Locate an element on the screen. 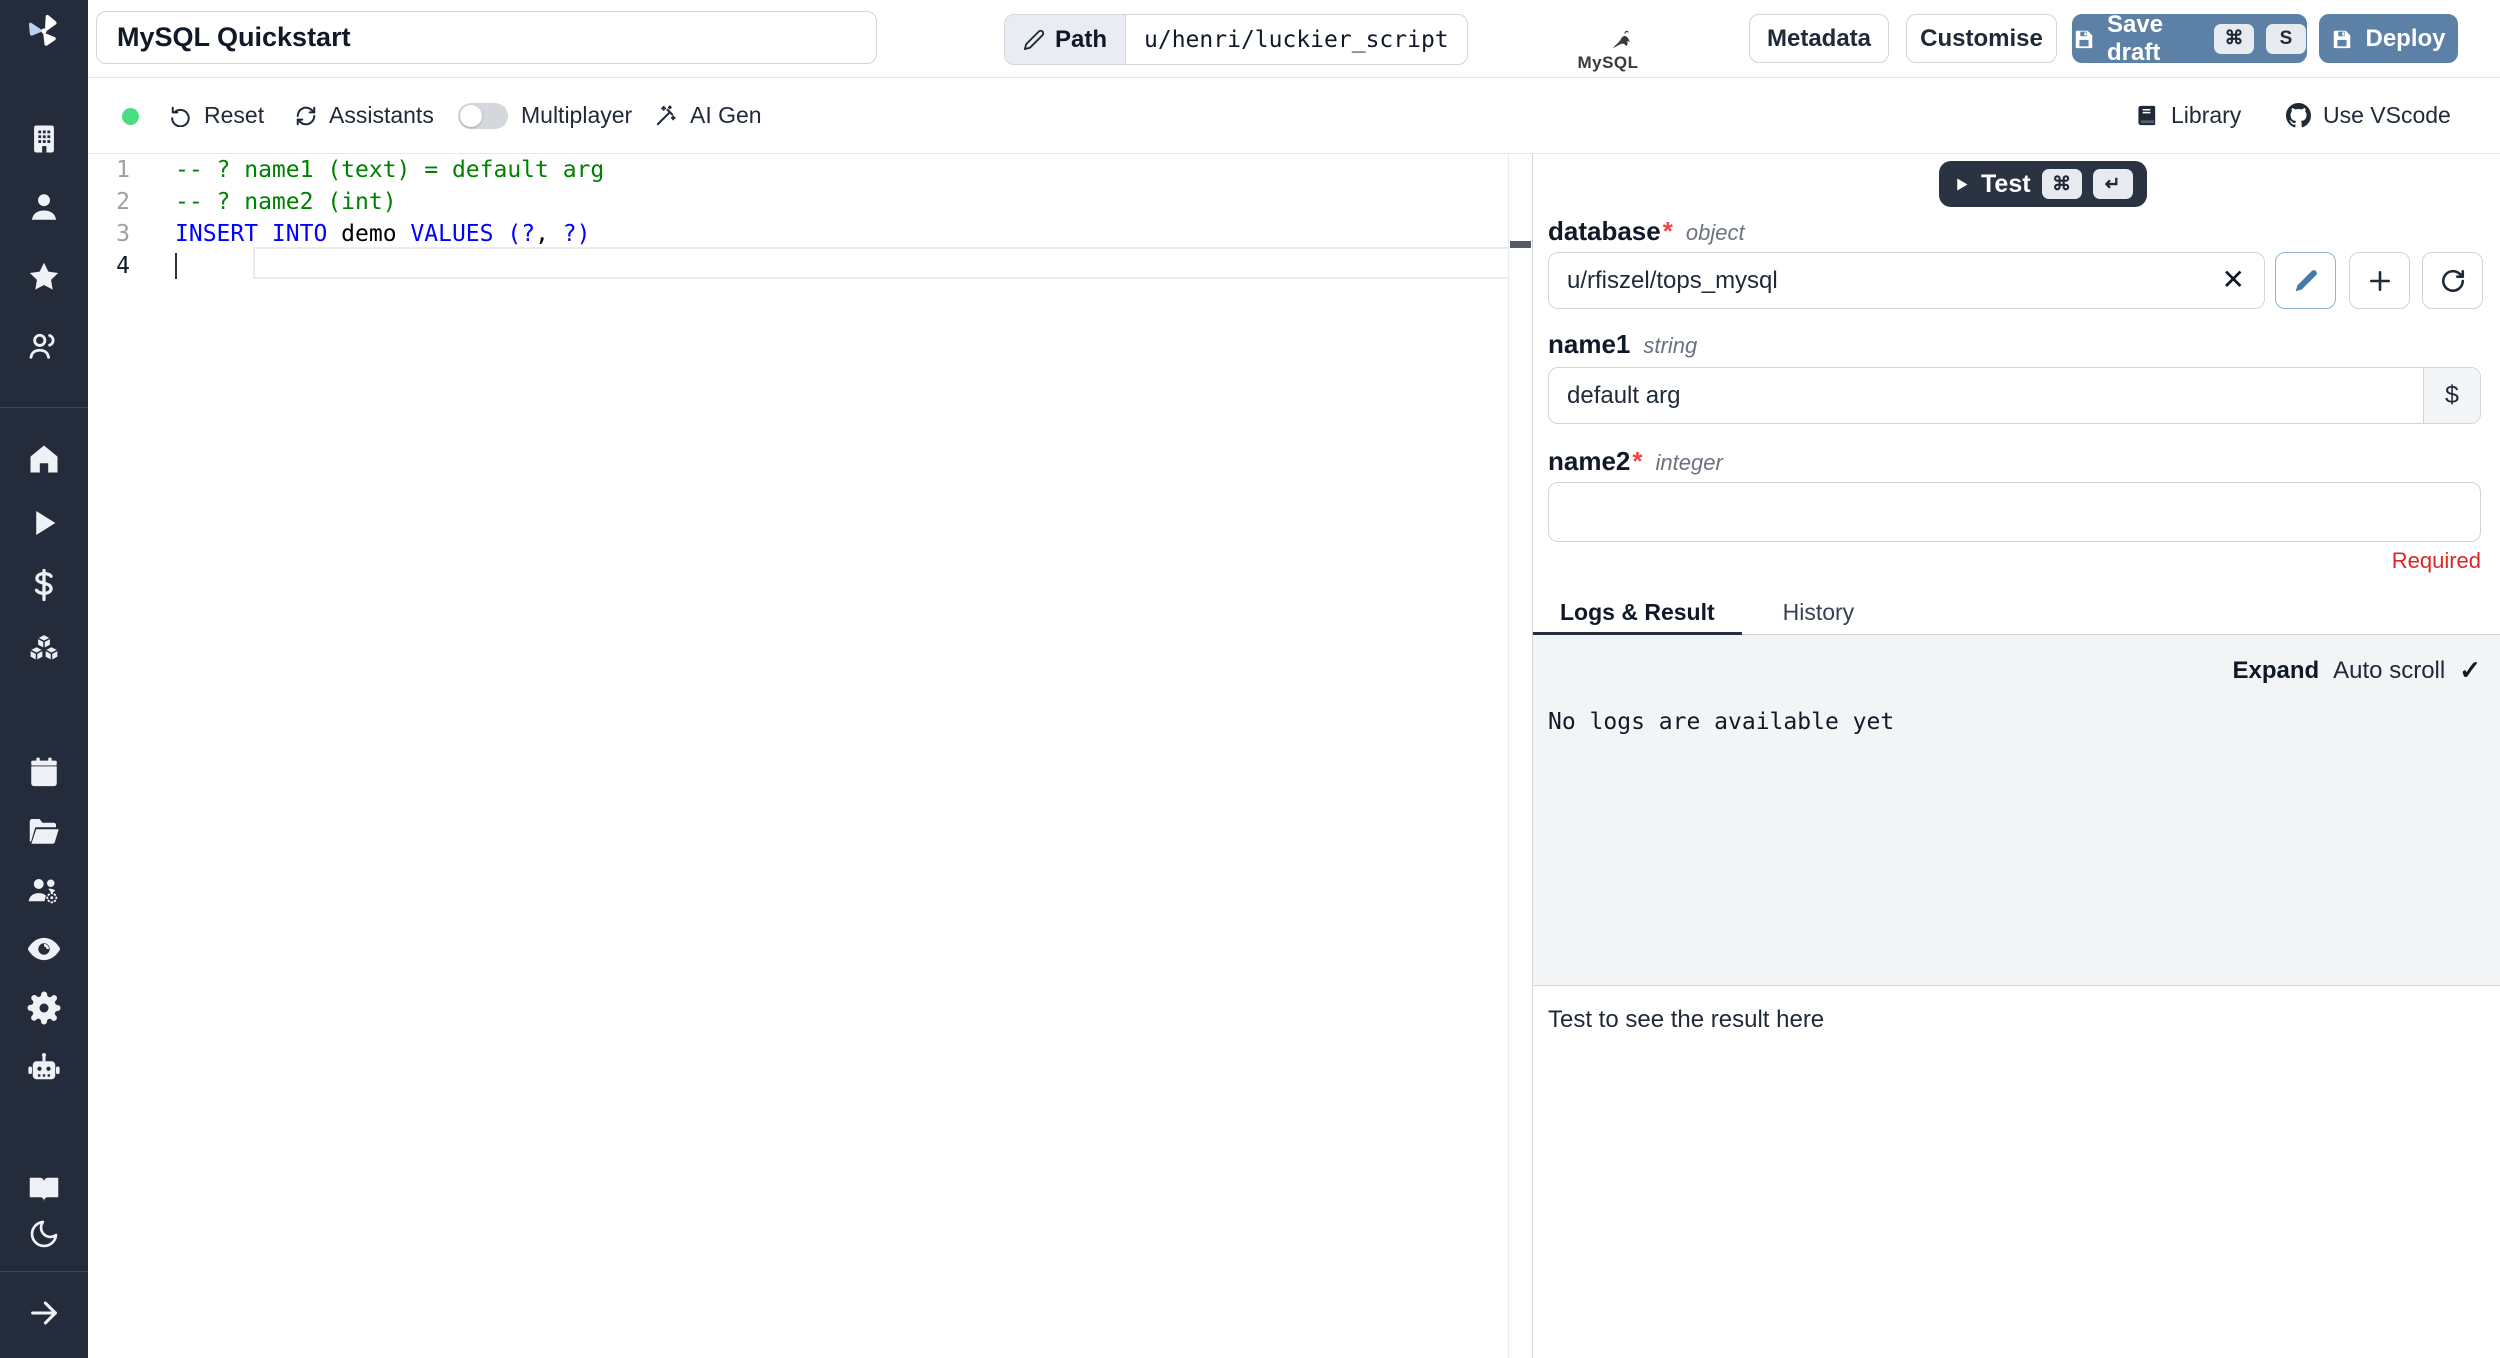 Image resolution: width=2500 pixels, height=1358 pixels. metadata-label: Metadata is located at coordinates (1819, 38).